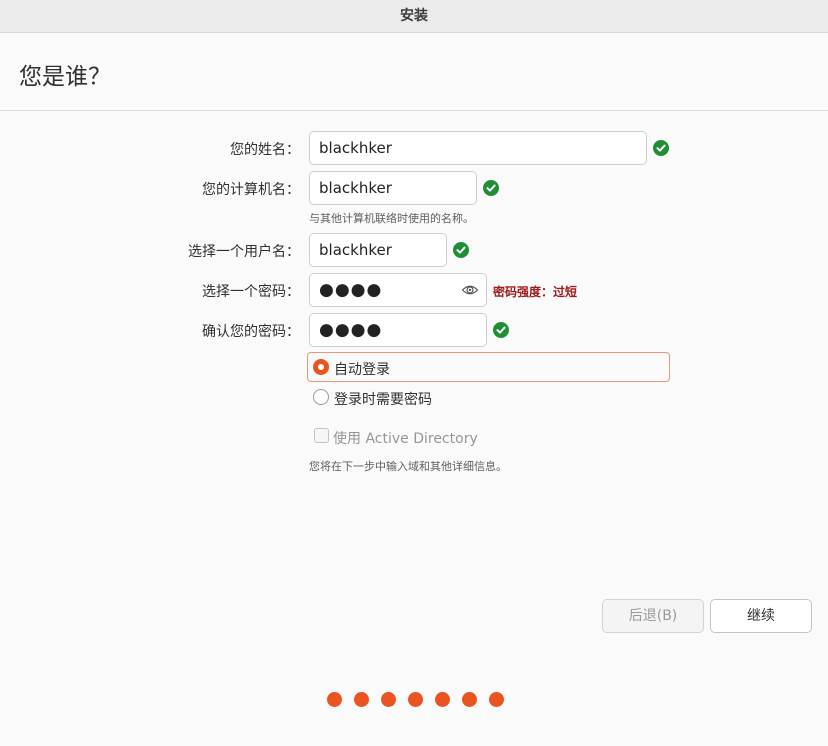 Image resolution: width=828 pixels, height=746 pixels. I want to click on require-password-label: 登录时需要密码, so click(383, 399).